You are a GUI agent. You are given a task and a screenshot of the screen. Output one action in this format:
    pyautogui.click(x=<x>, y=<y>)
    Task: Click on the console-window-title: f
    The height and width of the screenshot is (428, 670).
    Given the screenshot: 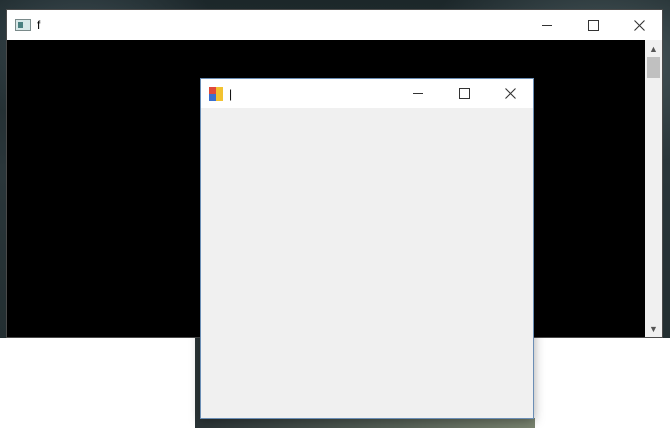 What is the action you would take?
    pyautogui.click(x=39, y=25)
    